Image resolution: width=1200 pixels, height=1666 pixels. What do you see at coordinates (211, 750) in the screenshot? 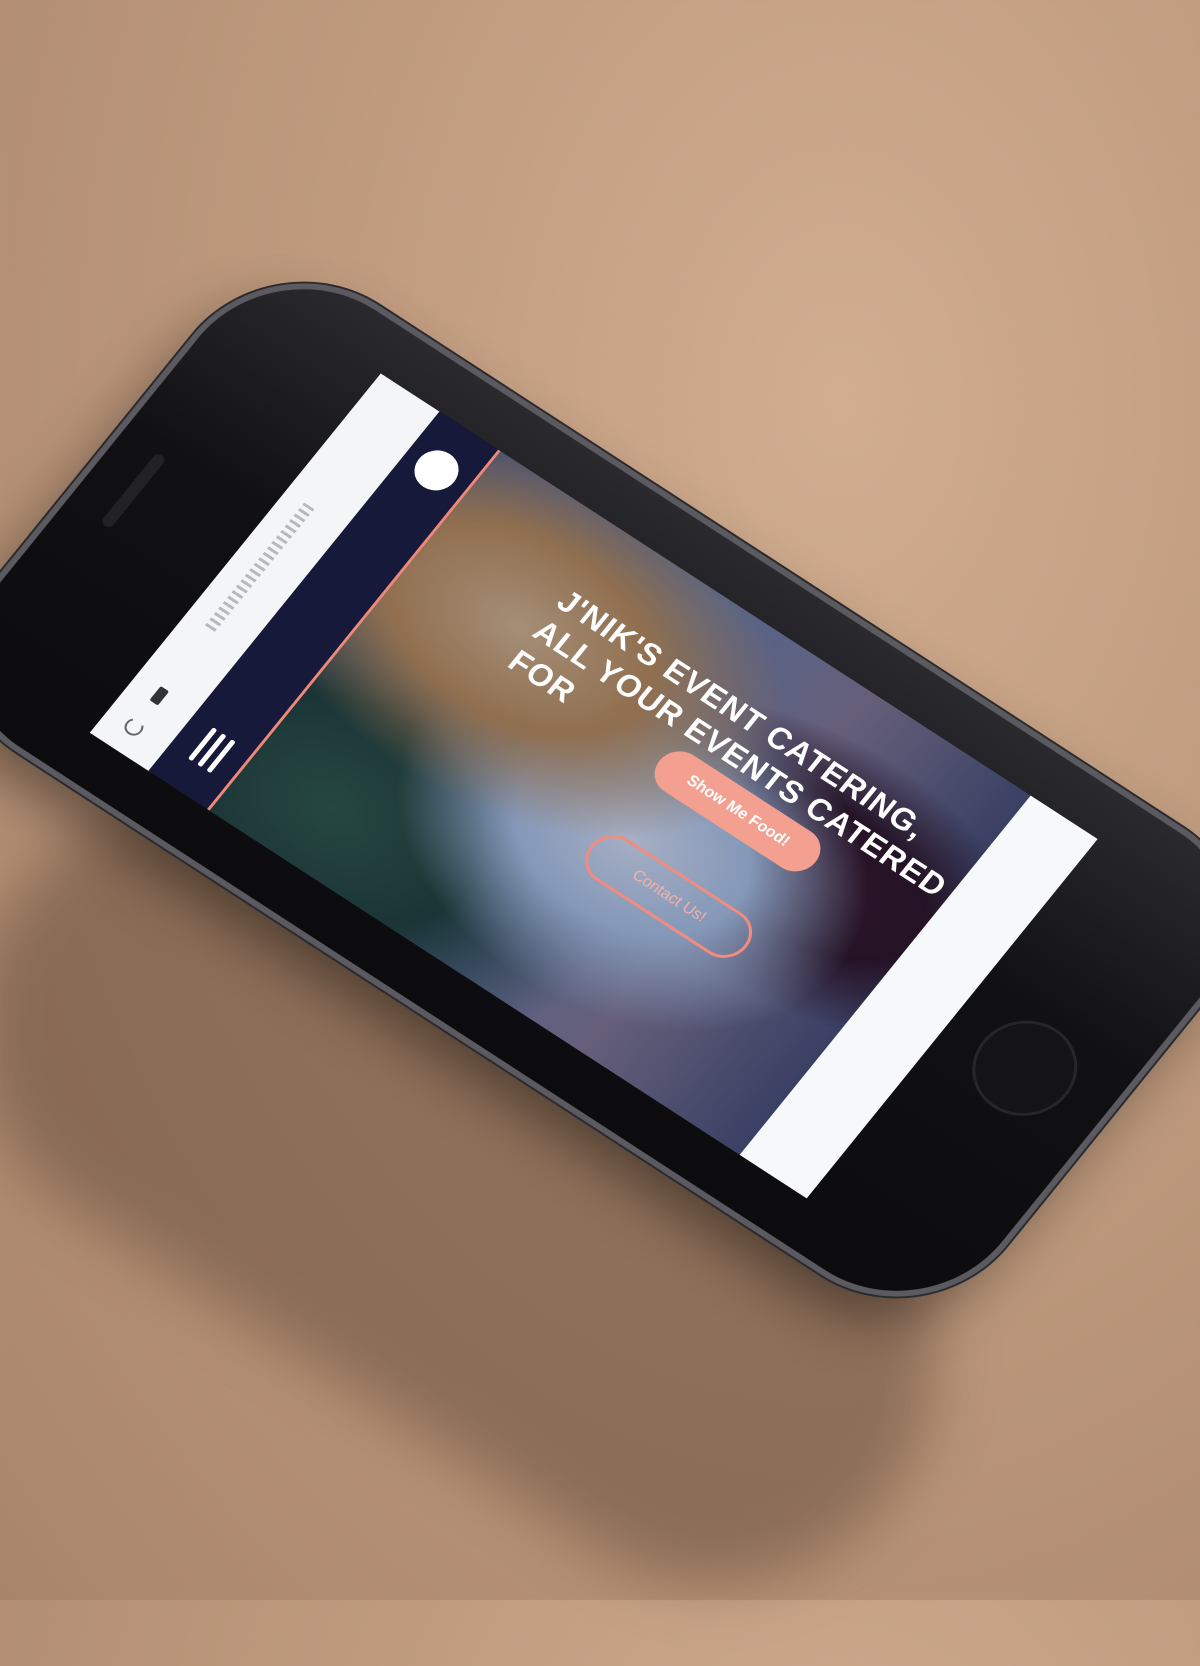
I see `hamburger-menu-icon` at bounding box center [211, 750].